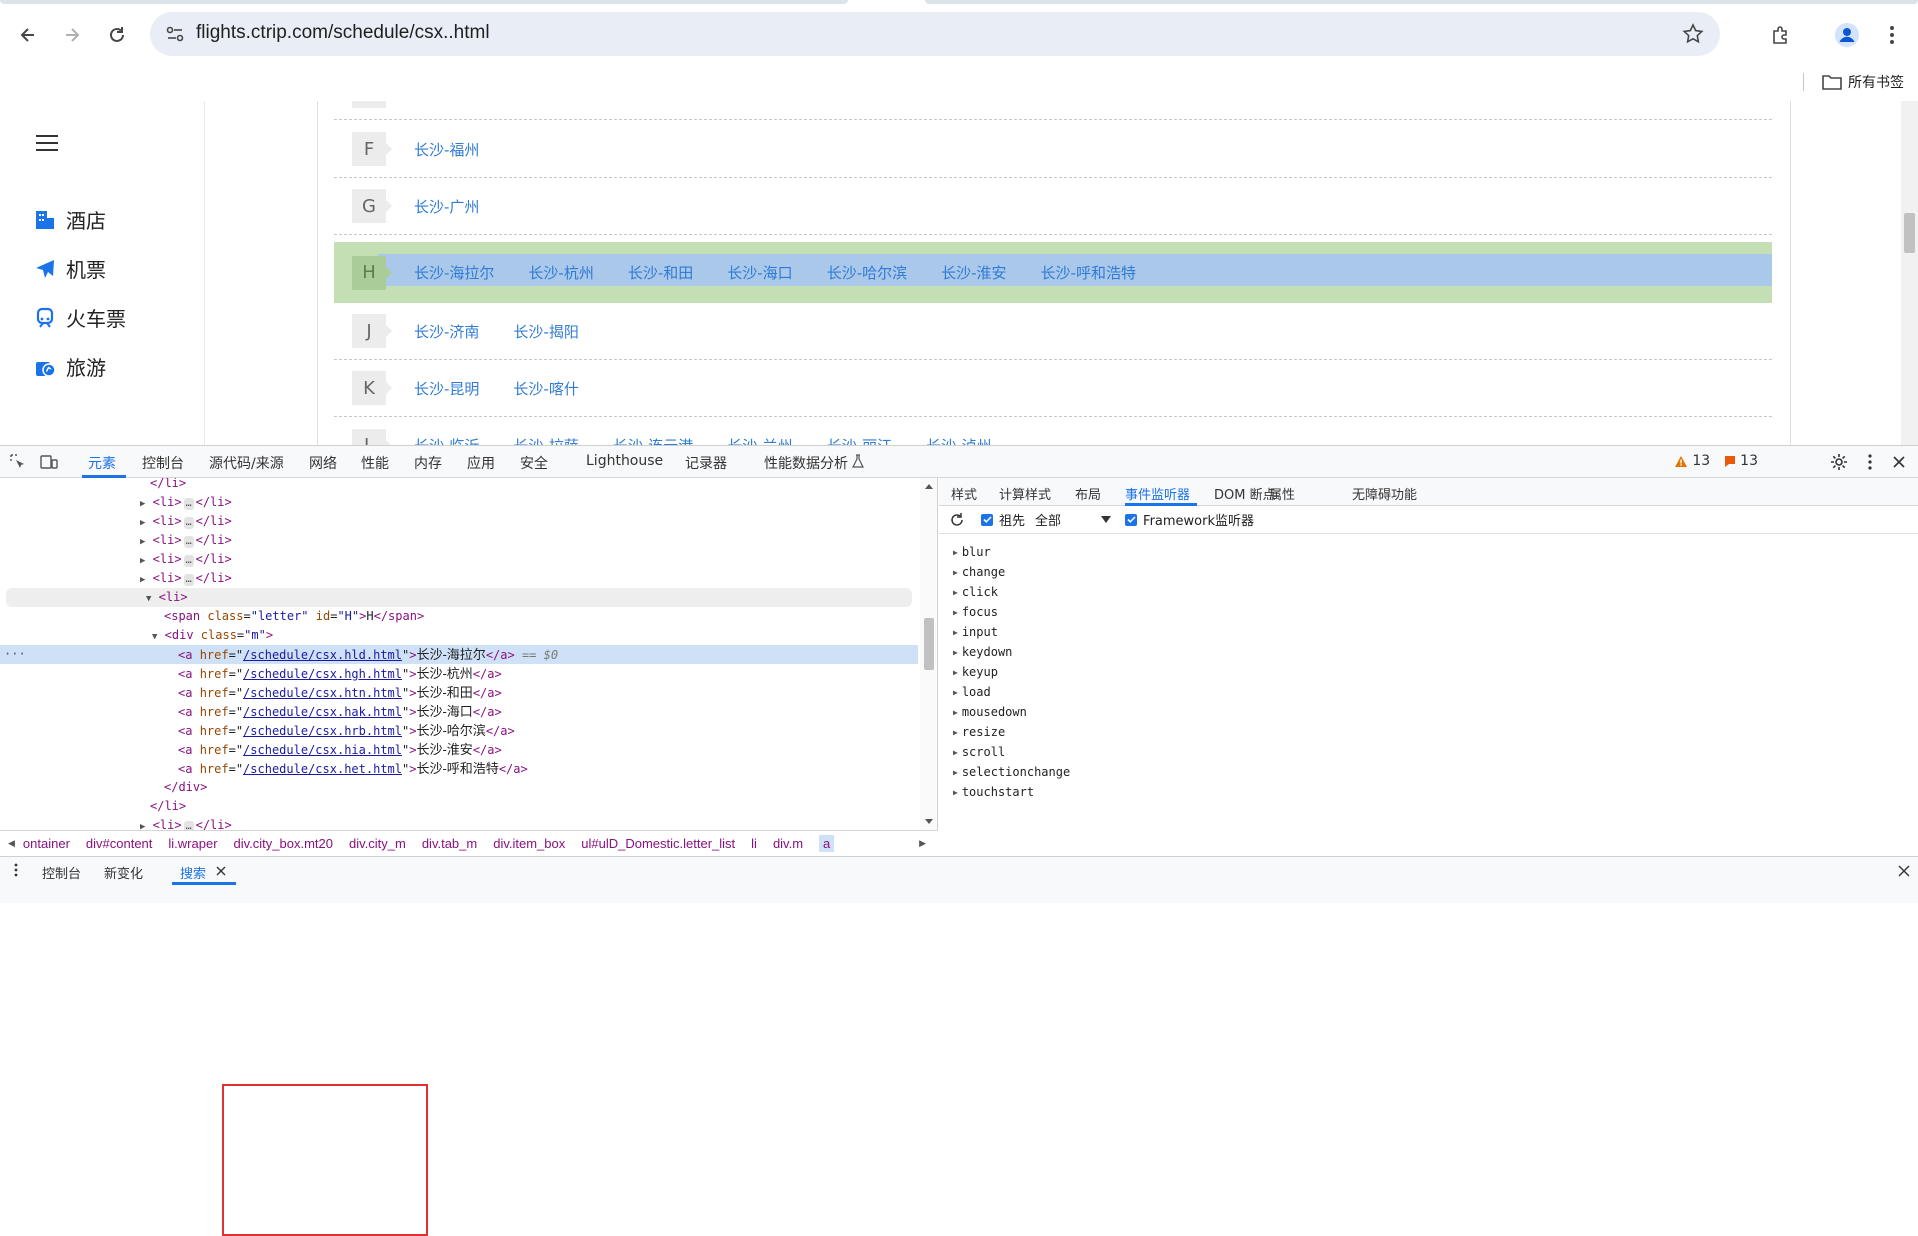  Describe the element at coordinates (80, 317) in the screenshot. I see `nav-item-train: 火车票` at that location.